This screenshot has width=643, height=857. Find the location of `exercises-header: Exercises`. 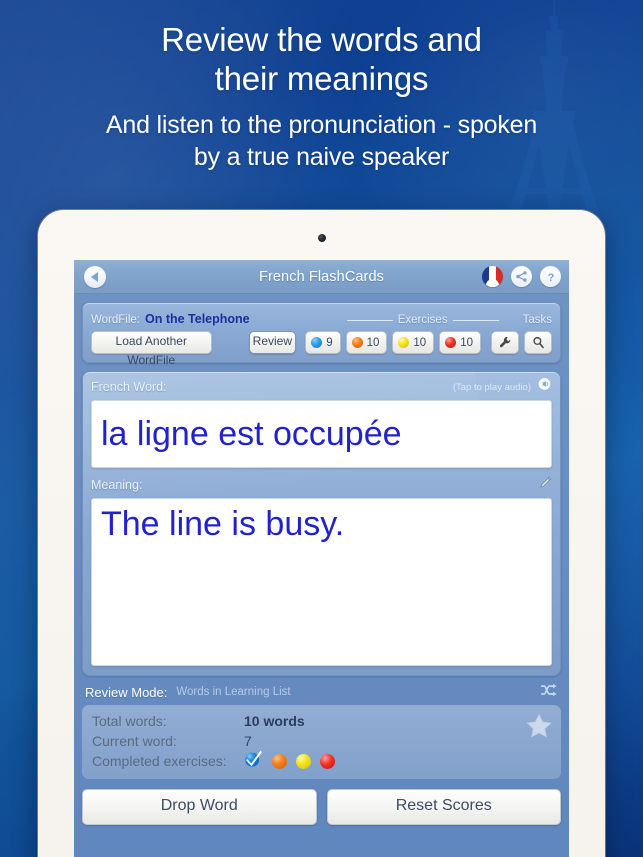

exercises-header: Exercises is located at coordinates (422, 320).